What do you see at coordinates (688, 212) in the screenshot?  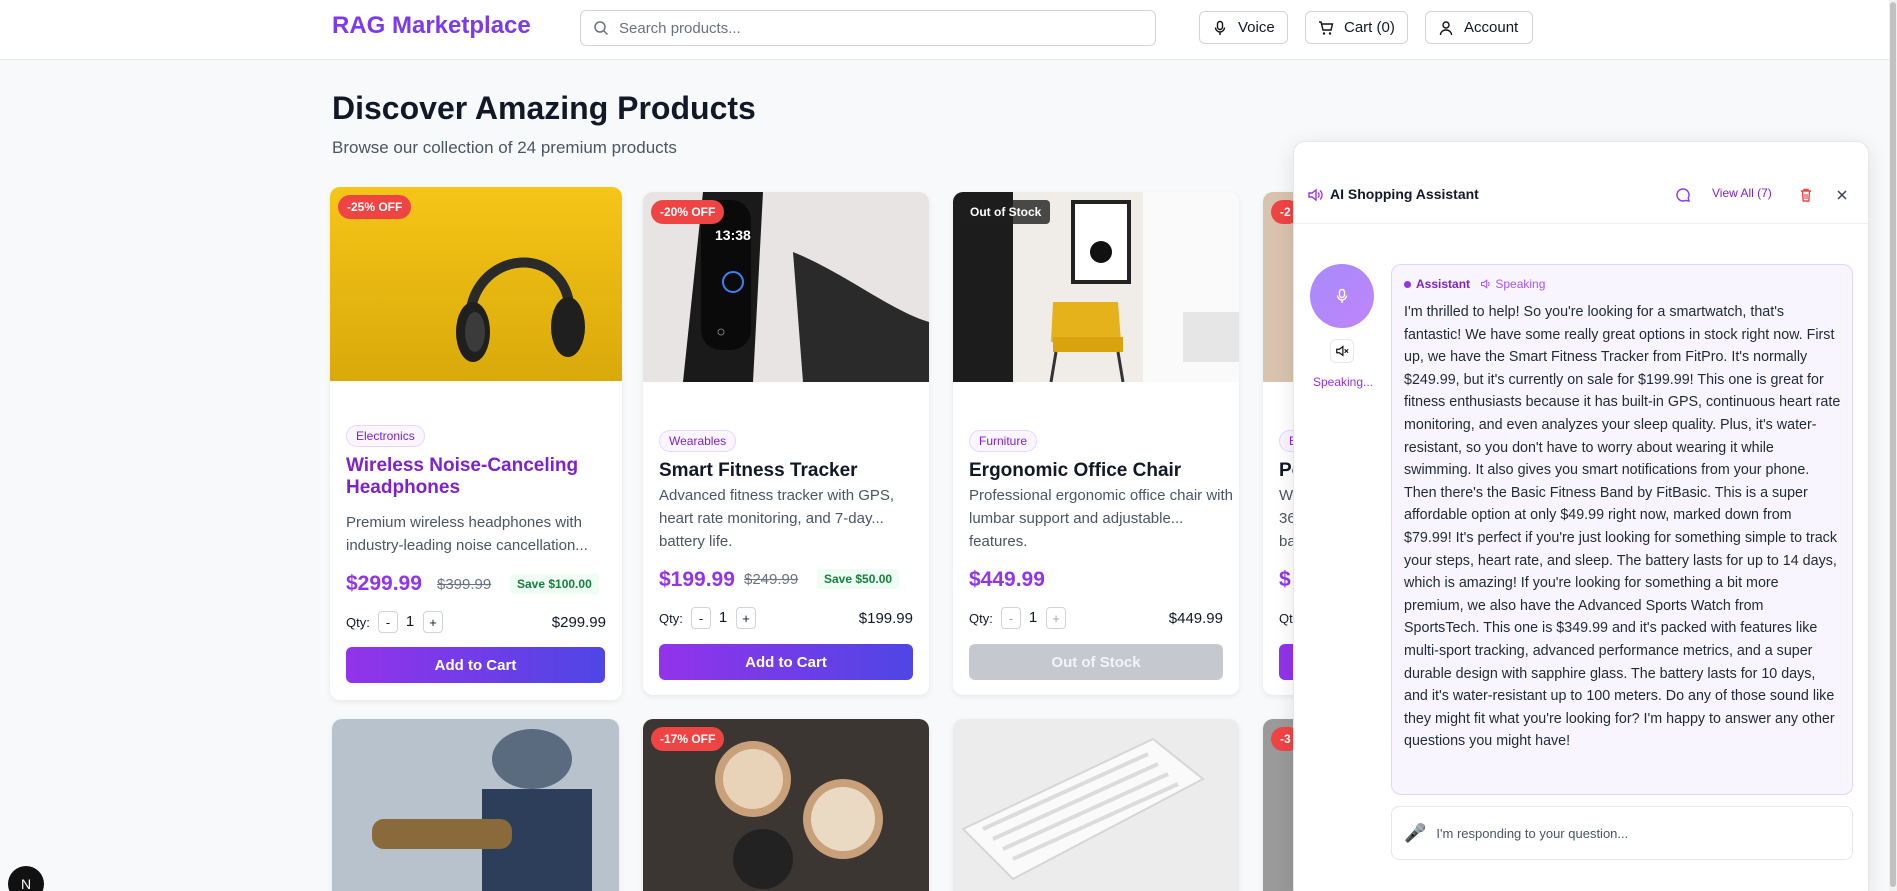 I see `discount-badge: -20% OFF` at bounding box center [688, 212].